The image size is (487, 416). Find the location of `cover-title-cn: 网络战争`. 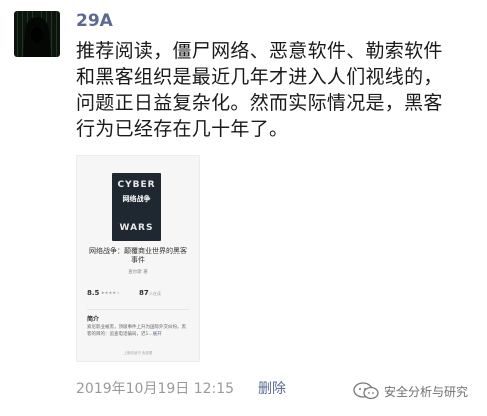

cover-title-cn: 网络战争 is located at coordinates (136, 199).